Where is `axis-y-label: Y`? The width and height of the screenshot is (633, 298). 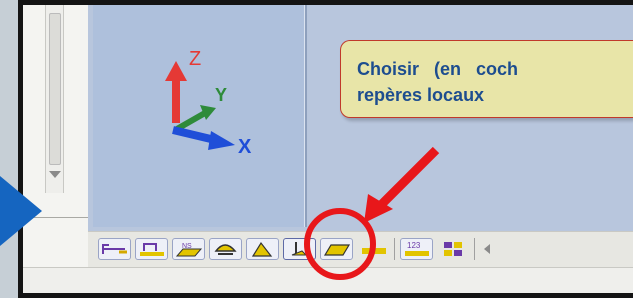 axis-y-label: Y is located at coordinates (221, 95).